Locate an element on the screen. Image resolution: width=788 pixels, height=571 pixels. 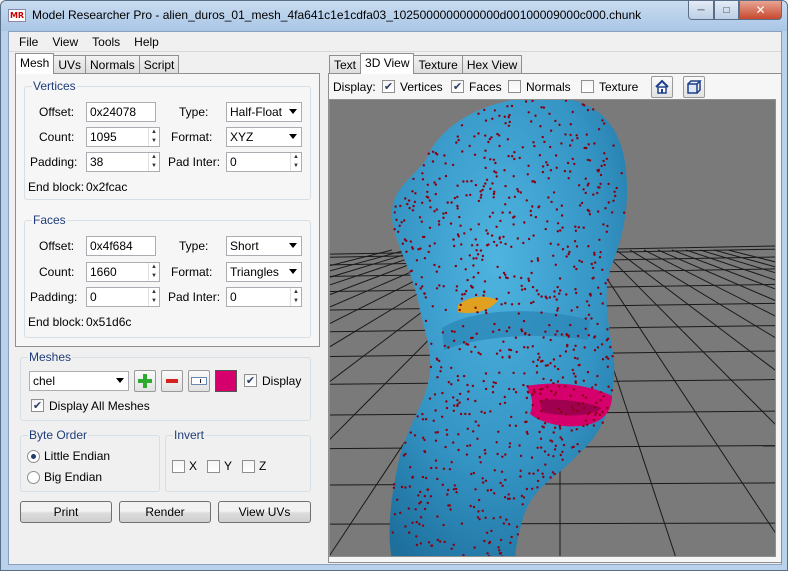
tab-uvs: UVs is located at coordinates (70, 64).